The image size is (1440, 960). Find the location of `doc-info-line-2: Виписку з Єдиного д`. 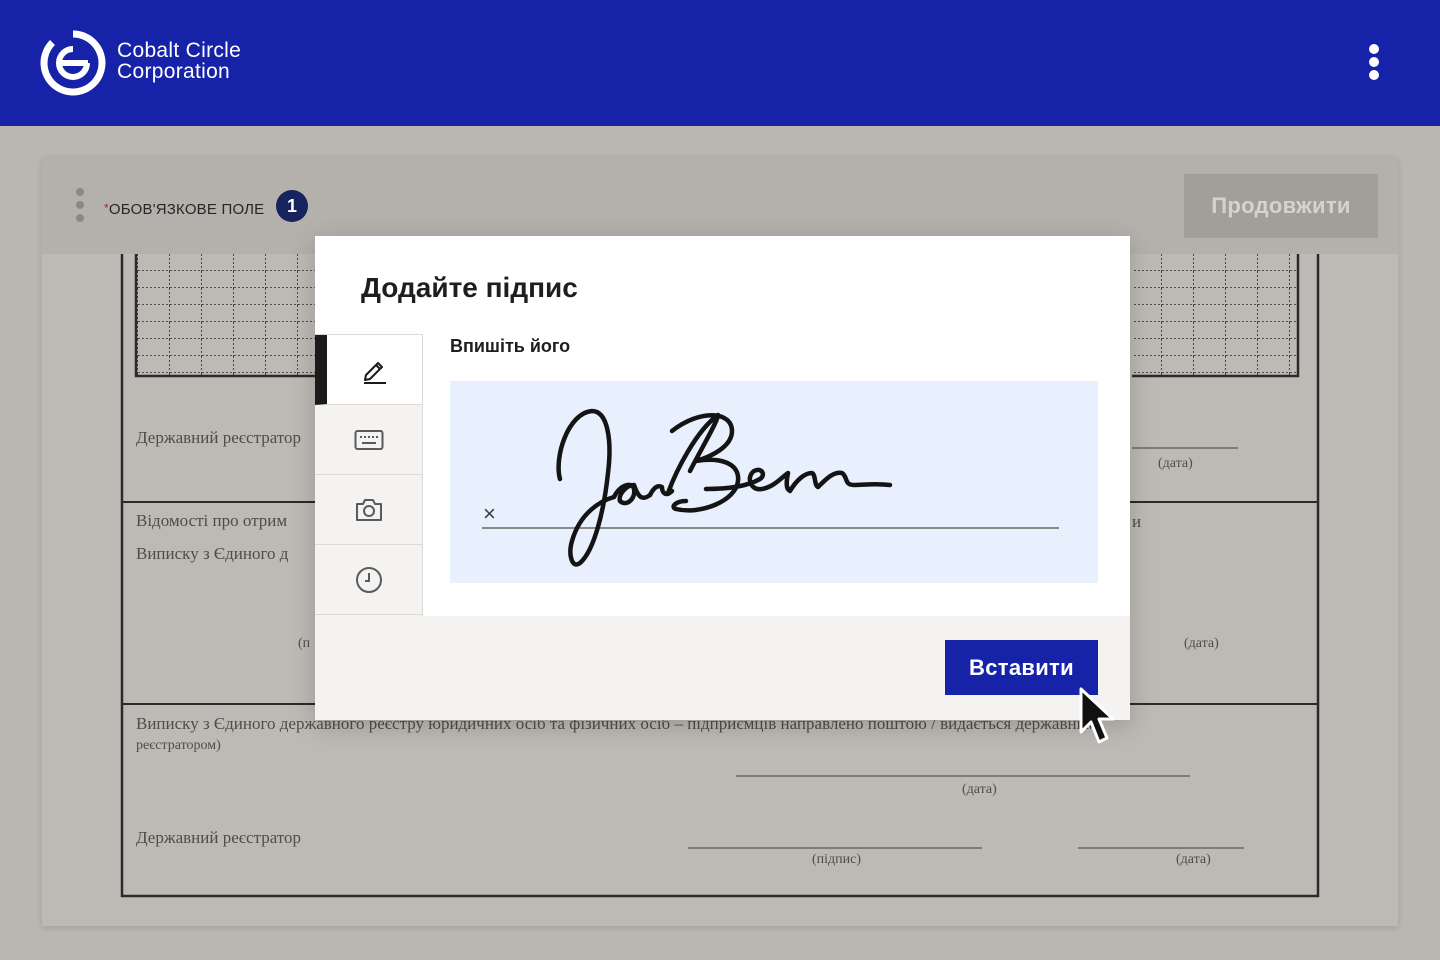

doc-info-line-2: Виписку з Єдиного д is located at coordinates (212, 553).